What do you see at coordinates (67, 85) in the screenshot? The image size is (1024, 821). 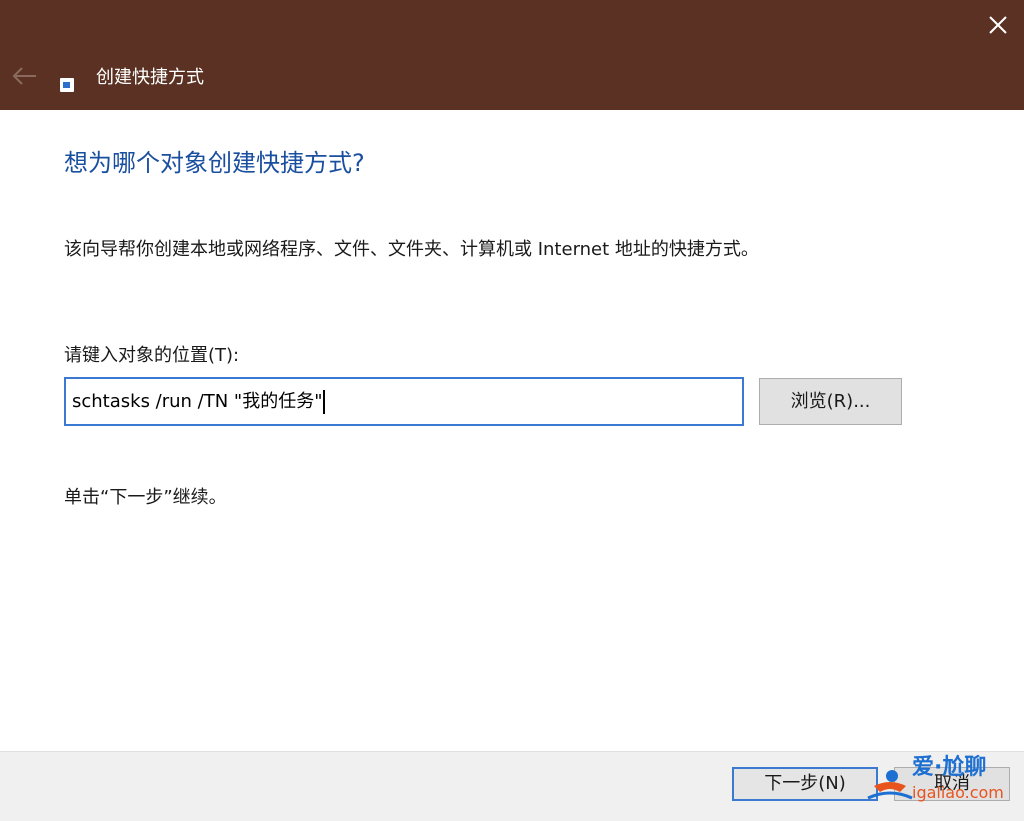 I see `shortcut-icon` at bounding box center [67, 85].